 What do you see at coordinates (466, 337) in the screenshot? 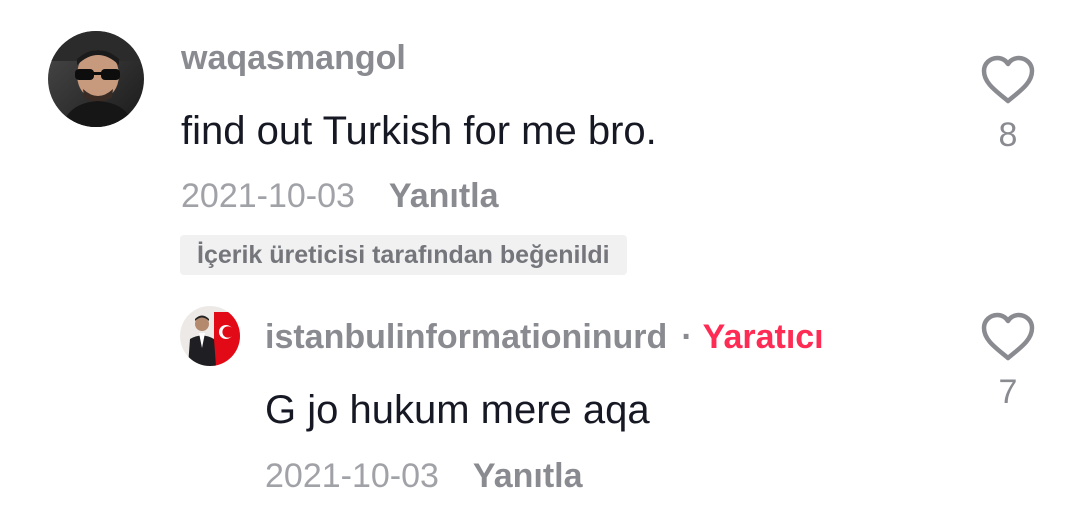
I see `username: istanbulinformationinurd` at bounding box center [466, 337].